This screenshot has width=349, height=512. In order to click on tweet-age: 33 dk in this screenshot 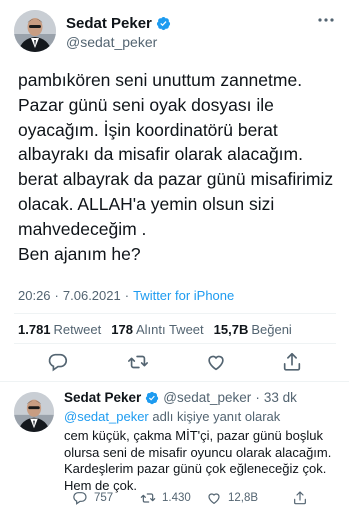, I will do `click(280, 397)`.